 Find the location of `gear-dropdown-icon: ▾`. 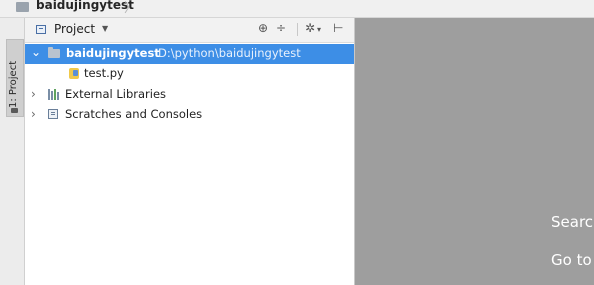

gear-dropdown-icon: ▾ is located at coordinates (319, 29).